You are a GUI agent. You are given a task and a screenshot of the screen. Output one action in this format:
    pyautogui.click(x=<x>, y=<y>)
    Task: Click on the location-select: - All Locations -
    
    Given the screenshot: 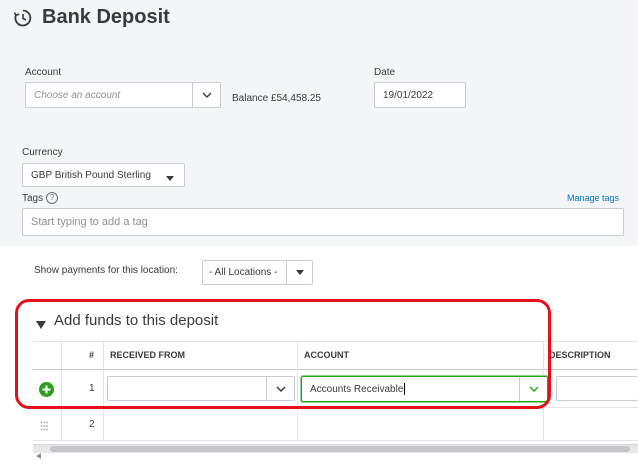 What is the action you would take?
    pyautogui.click(x=257, y=272)
    